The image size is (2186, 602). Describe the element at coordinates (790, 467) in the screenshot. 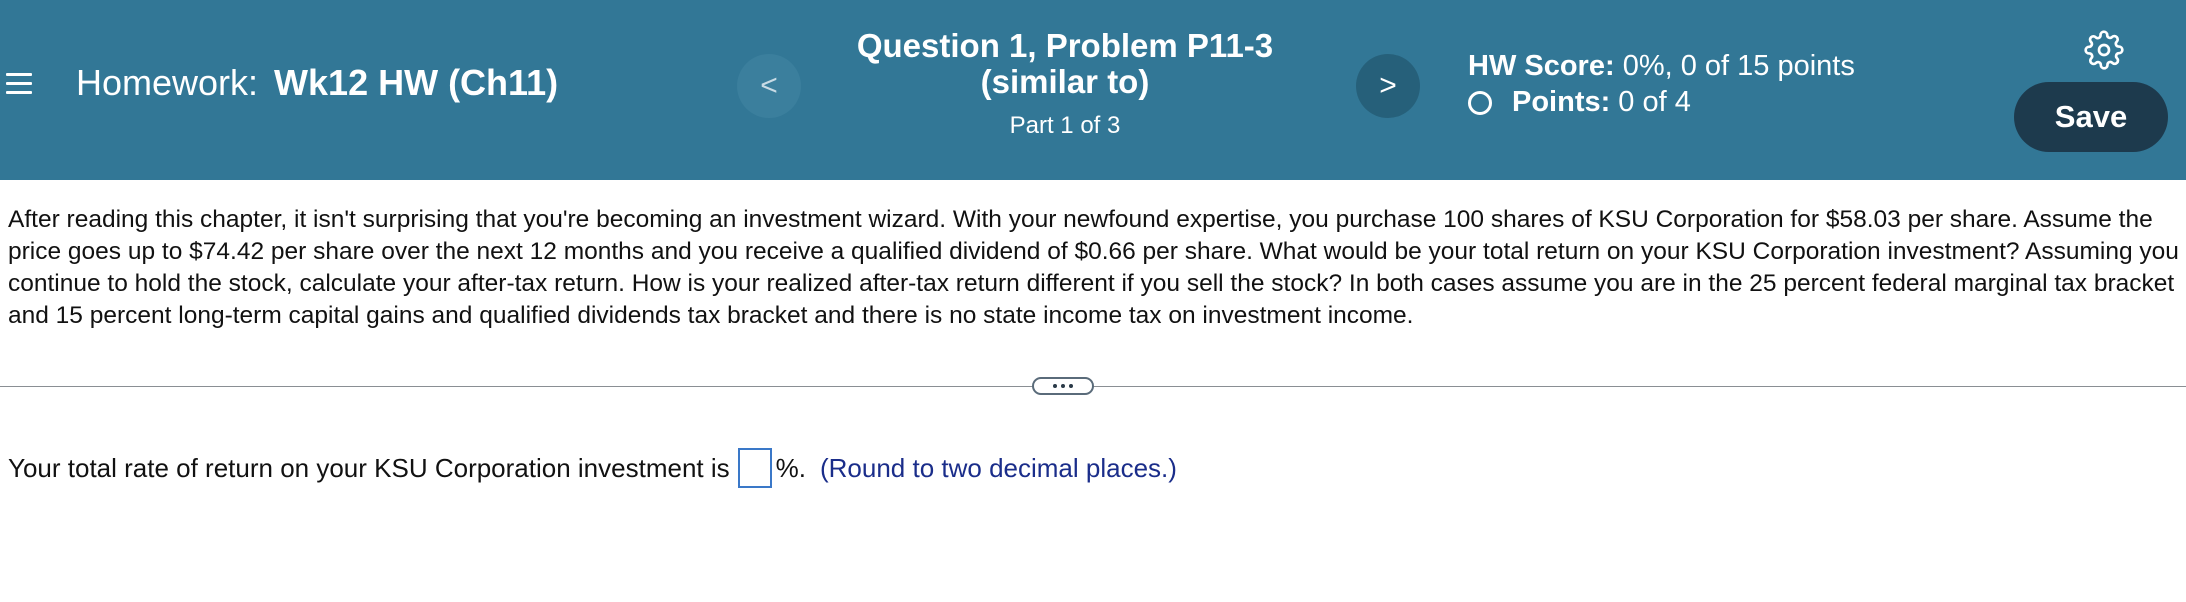

I see `answer-suffix: %.` at that location.